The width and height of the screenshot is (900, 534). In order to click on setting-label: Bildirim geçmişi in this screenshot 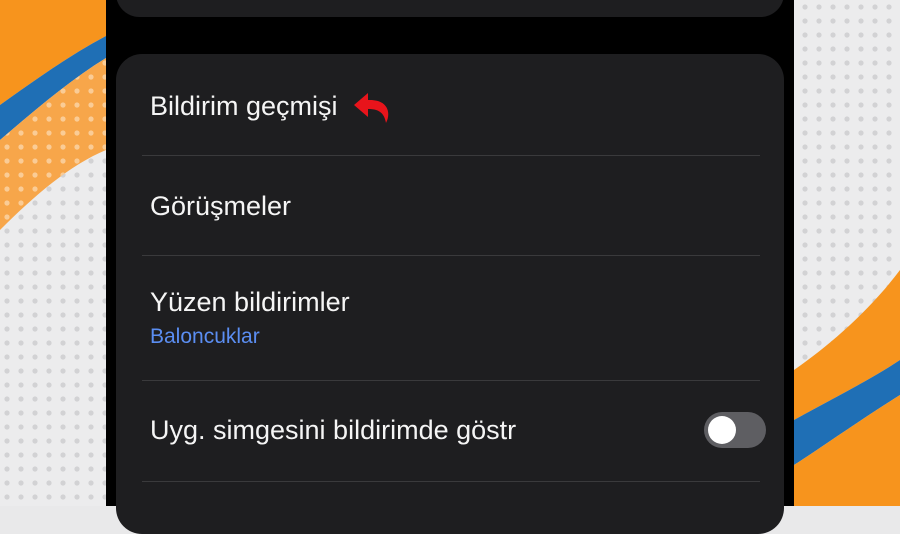, I will do `click(244, 106)`.